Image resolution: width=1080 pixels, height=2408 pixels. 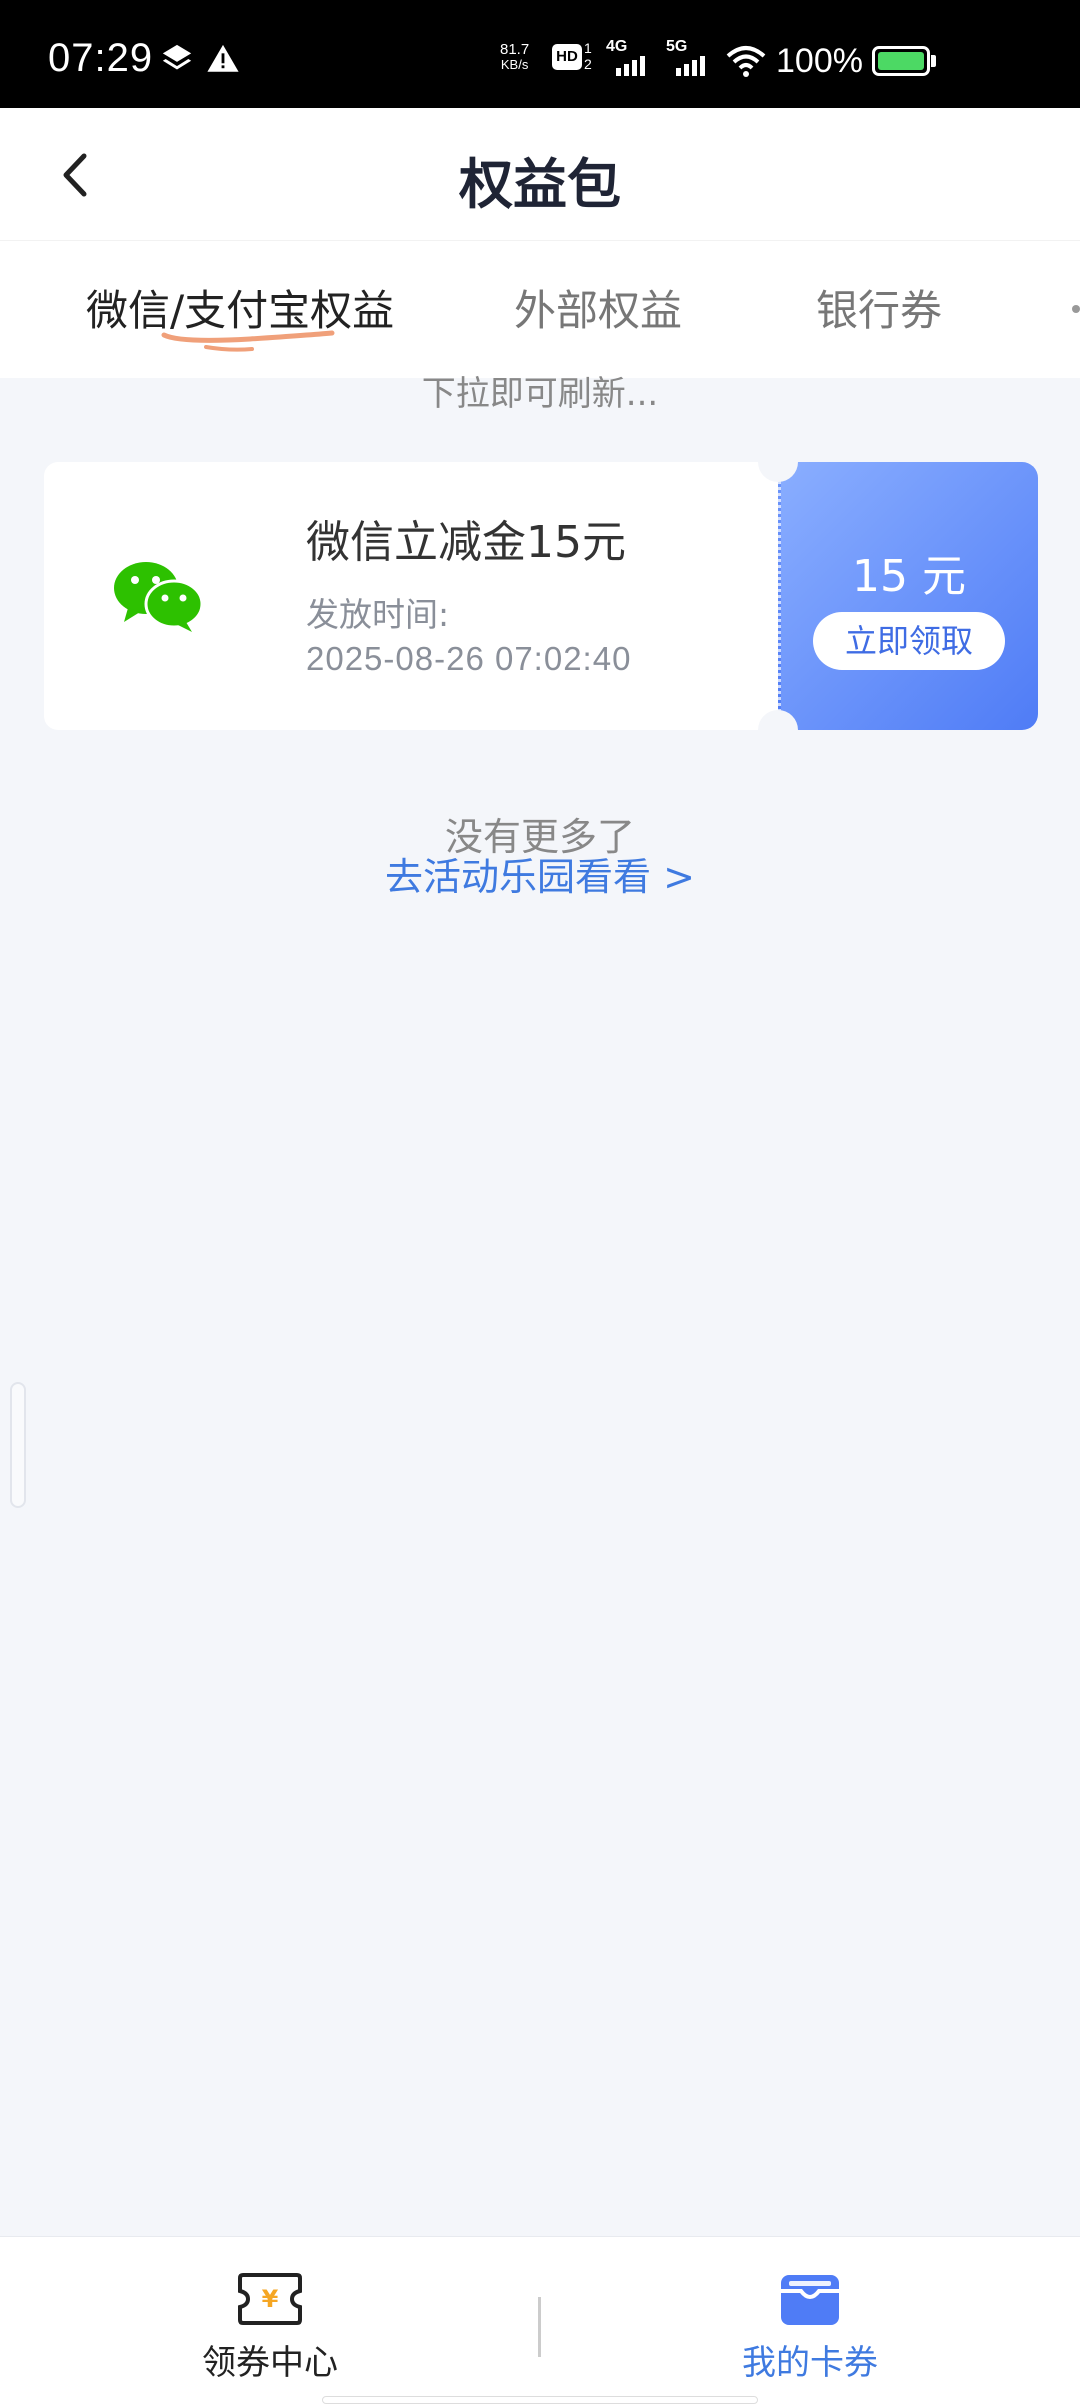 I want to click on tab-external: 外部权益, so click(x=598, y=307).